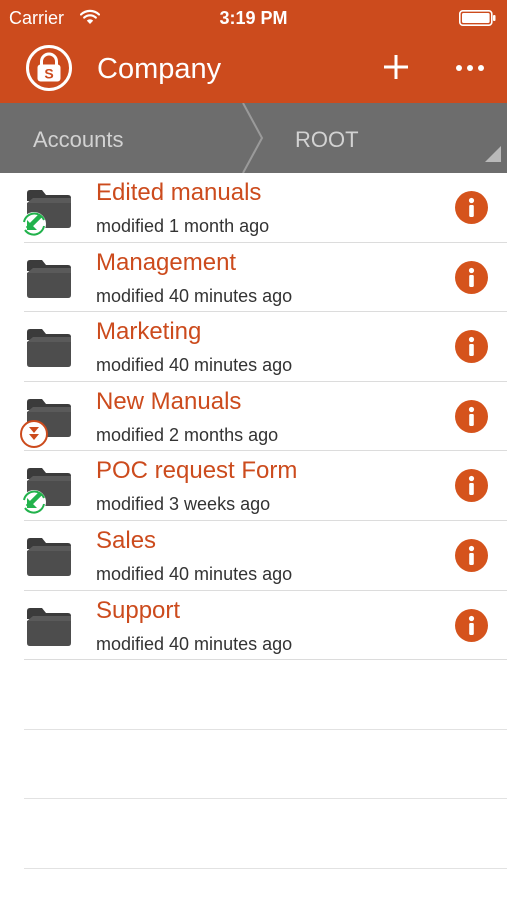 The image size is (507, 900). I want to click on folder-name: Management, so click(166, 262).